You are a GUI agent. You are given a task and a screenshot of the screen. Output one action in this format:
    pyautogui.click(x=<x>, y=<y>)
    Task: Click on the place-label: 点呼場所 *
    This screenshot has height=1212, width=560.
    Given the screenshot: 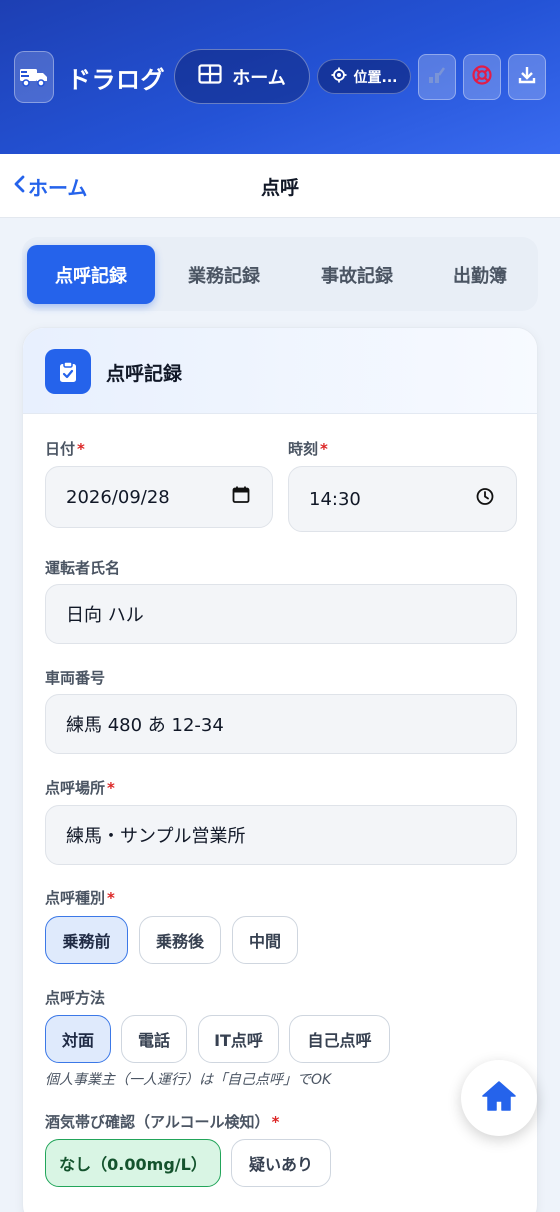 What is the action you would take?
    pyautogui.click(x=80, y=788)
    